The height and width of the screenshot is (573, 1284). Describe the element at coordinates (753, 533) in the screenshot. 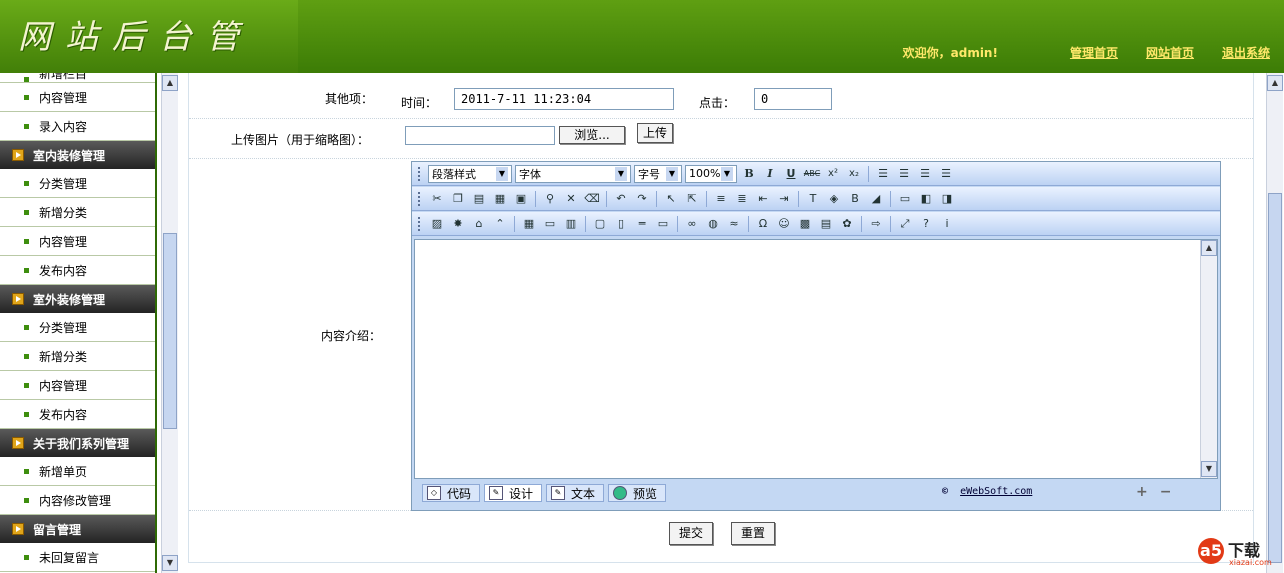

I see `reset-button: 重置` at that location.